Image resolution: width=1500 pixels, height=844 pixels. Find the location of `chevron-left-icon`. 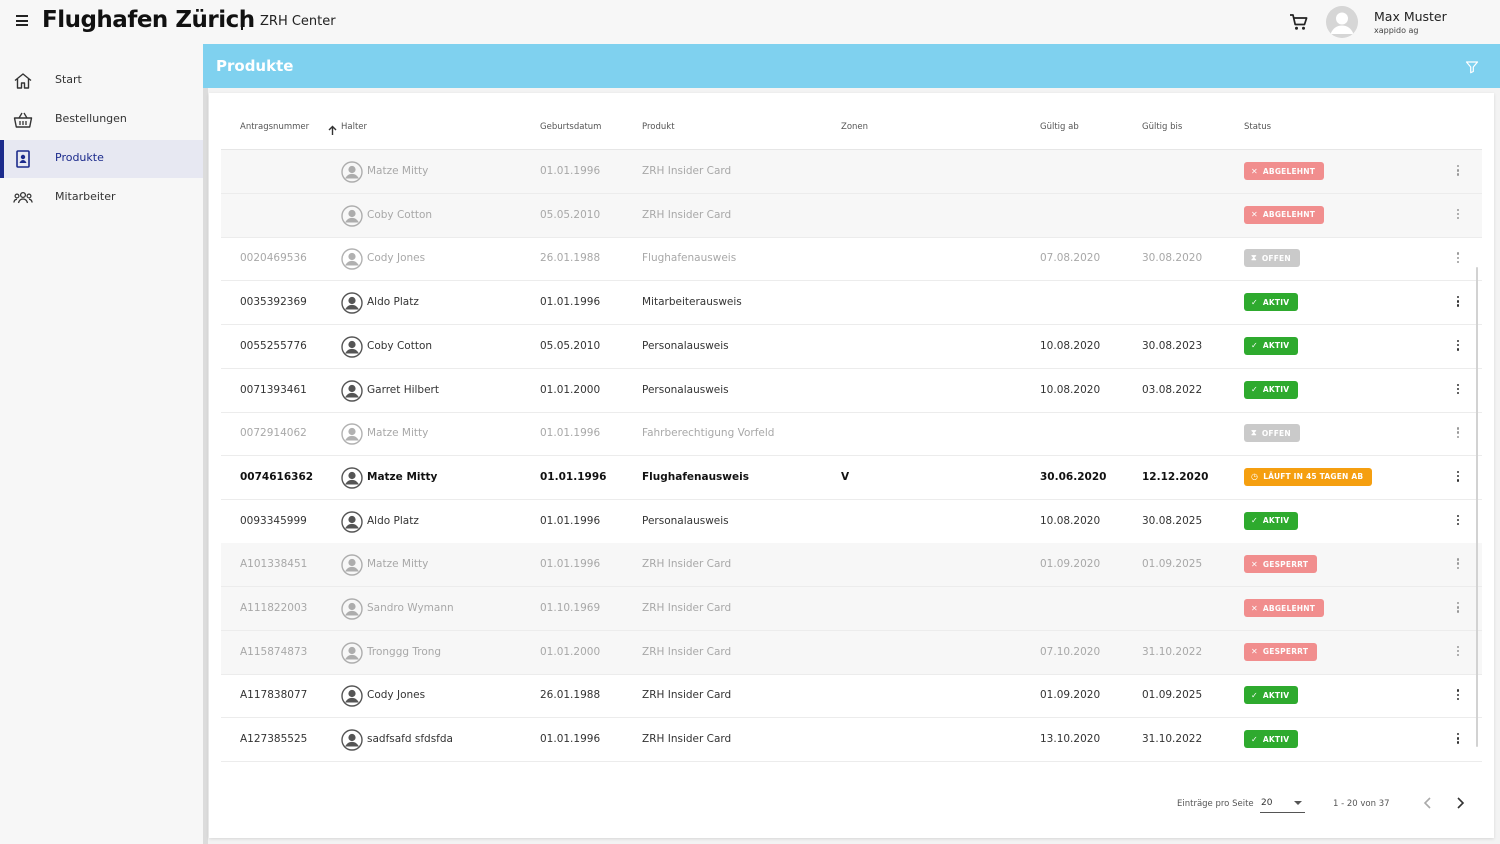

chevron-left-icon is located at coordinates (1427, 803).